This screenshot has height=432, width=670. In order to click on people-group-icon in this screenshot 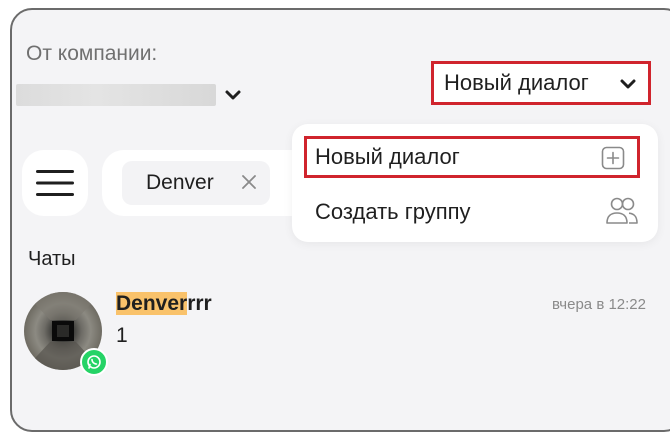, I will do `click(622, 210)`.